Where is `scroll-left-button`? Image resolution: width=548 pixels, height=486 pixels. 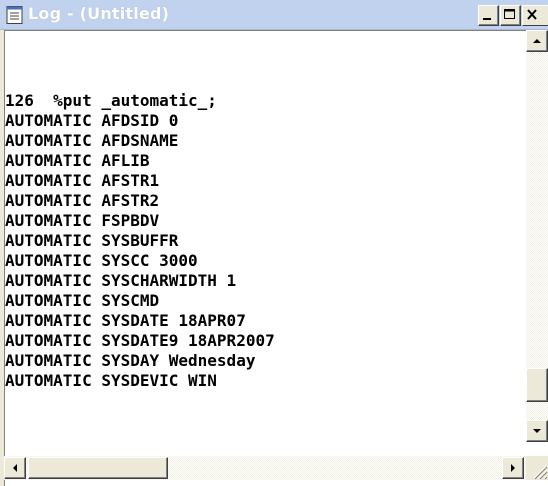
scroll-left-button is located at coordinates (15, 468).